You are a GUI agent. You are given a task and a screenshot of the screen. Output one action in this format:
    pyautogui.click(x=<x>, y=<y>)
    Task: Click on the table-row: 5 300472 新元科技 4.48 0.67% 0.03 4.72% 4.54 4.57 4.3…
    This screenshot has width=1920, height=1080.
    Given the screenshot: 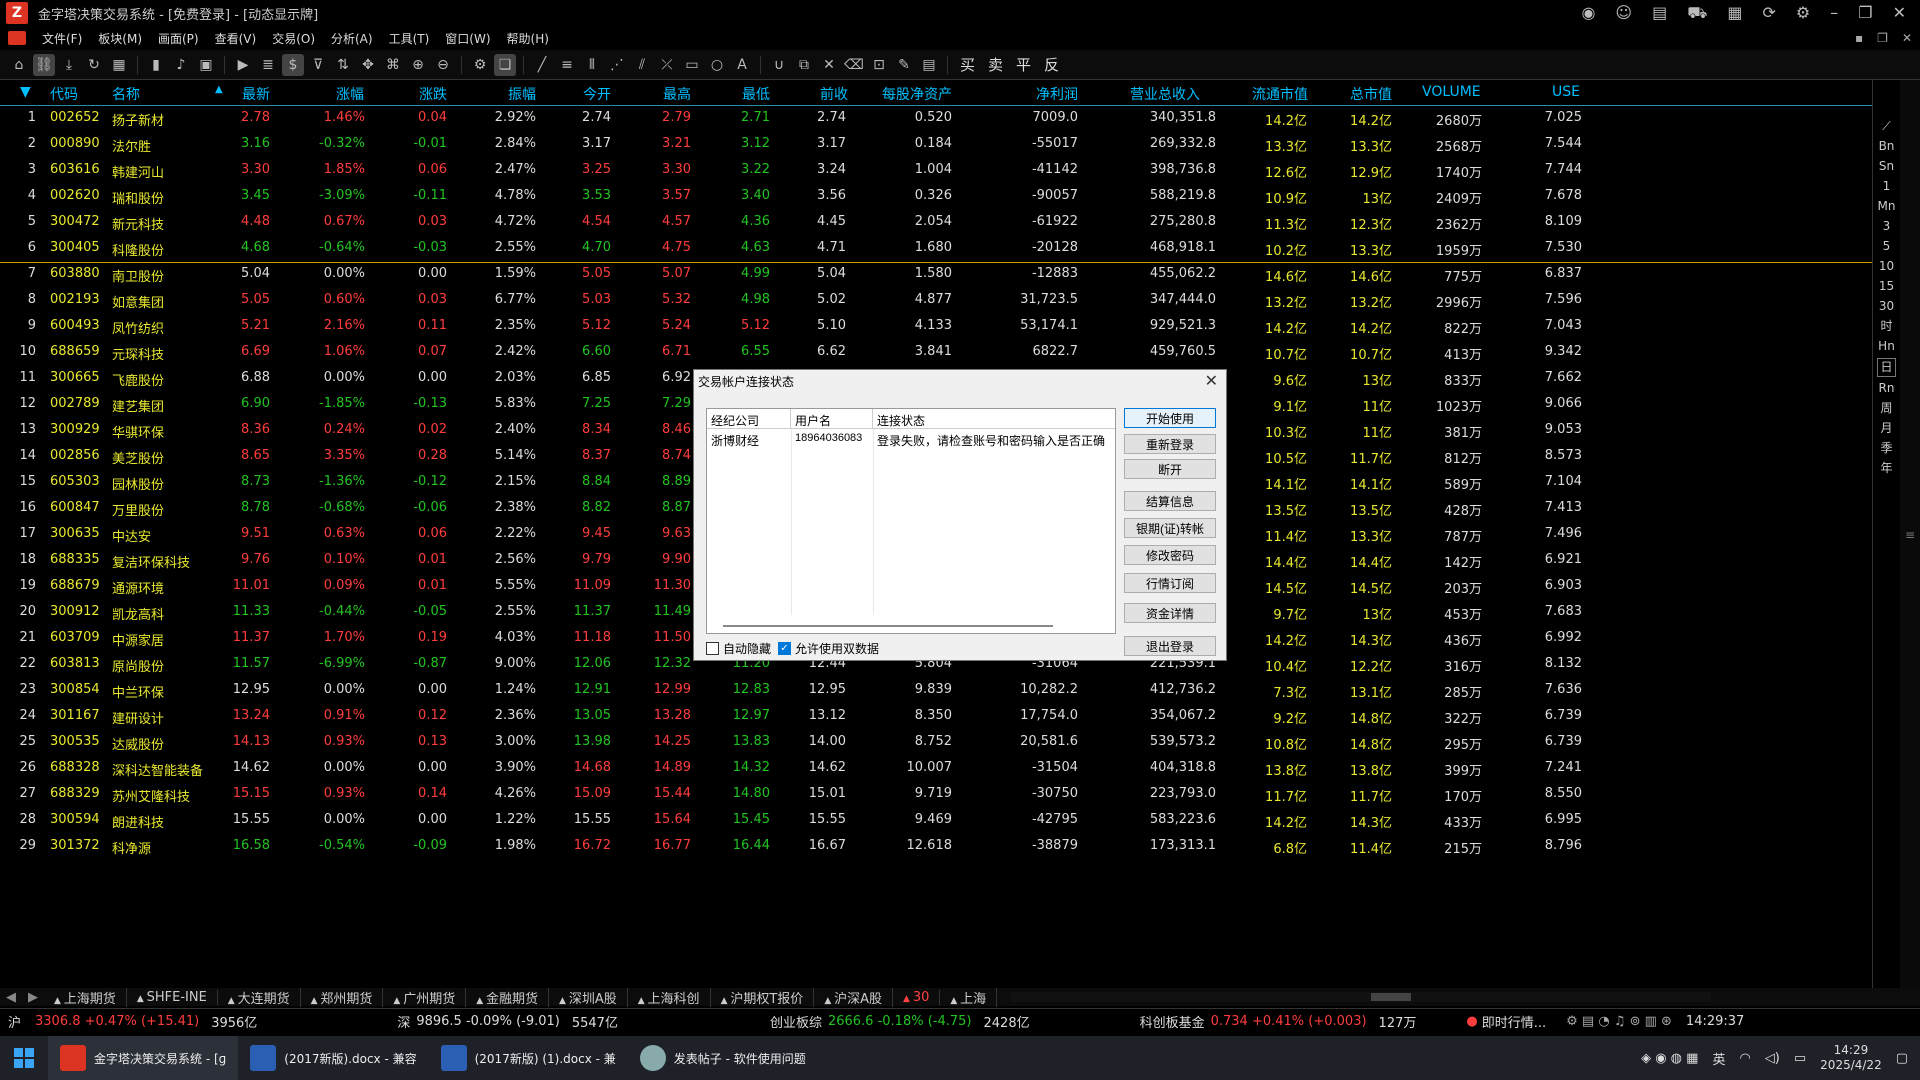 What is the action you would take?
    pyautogui.click(x=936, y=223)
    